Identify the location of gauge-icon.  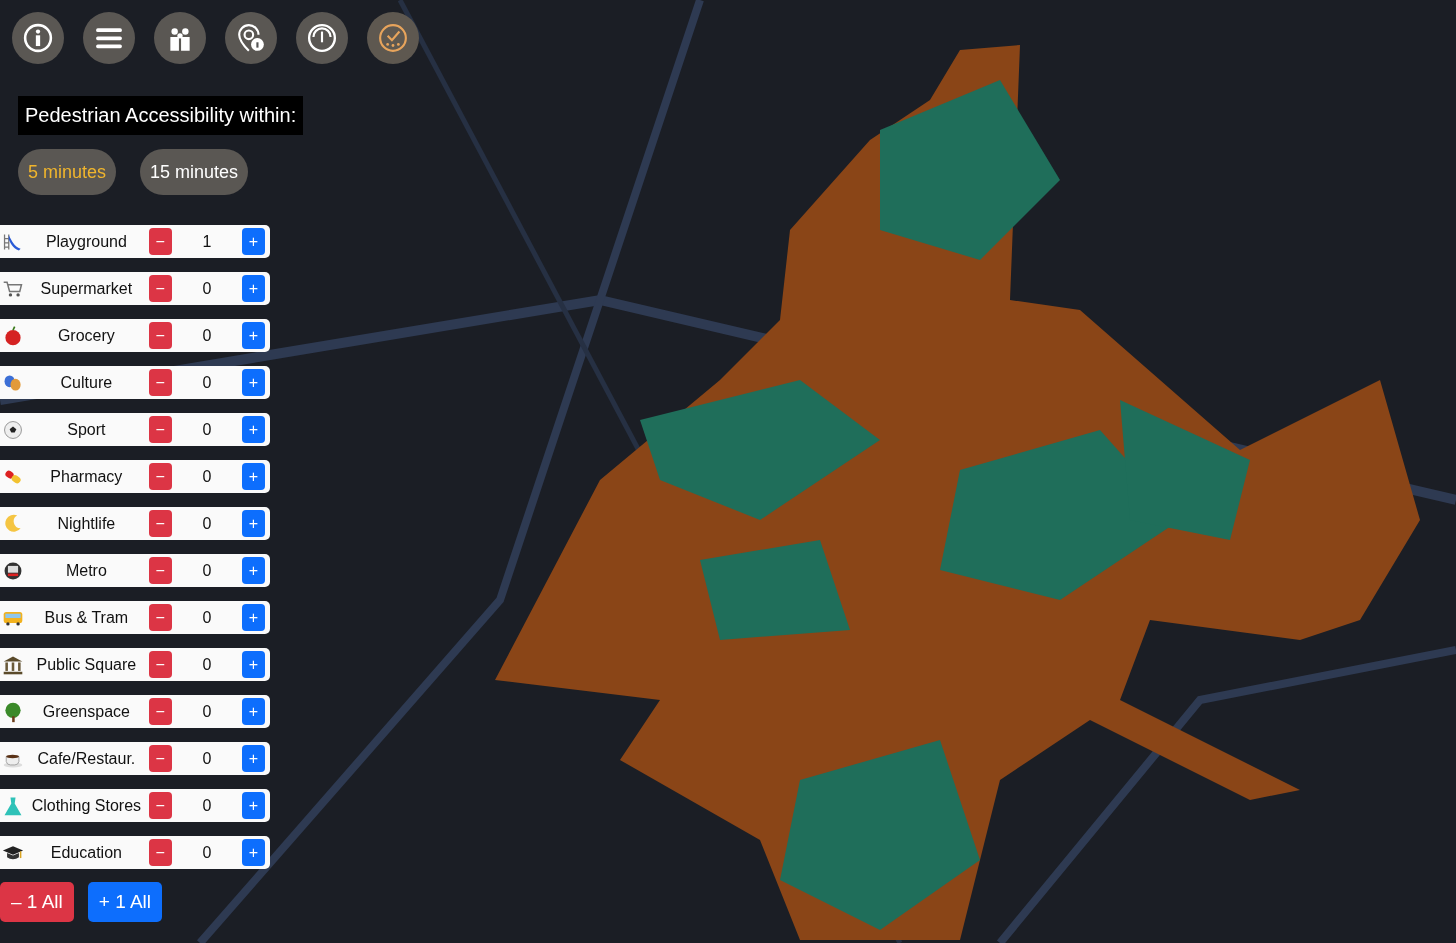
(322, 38).